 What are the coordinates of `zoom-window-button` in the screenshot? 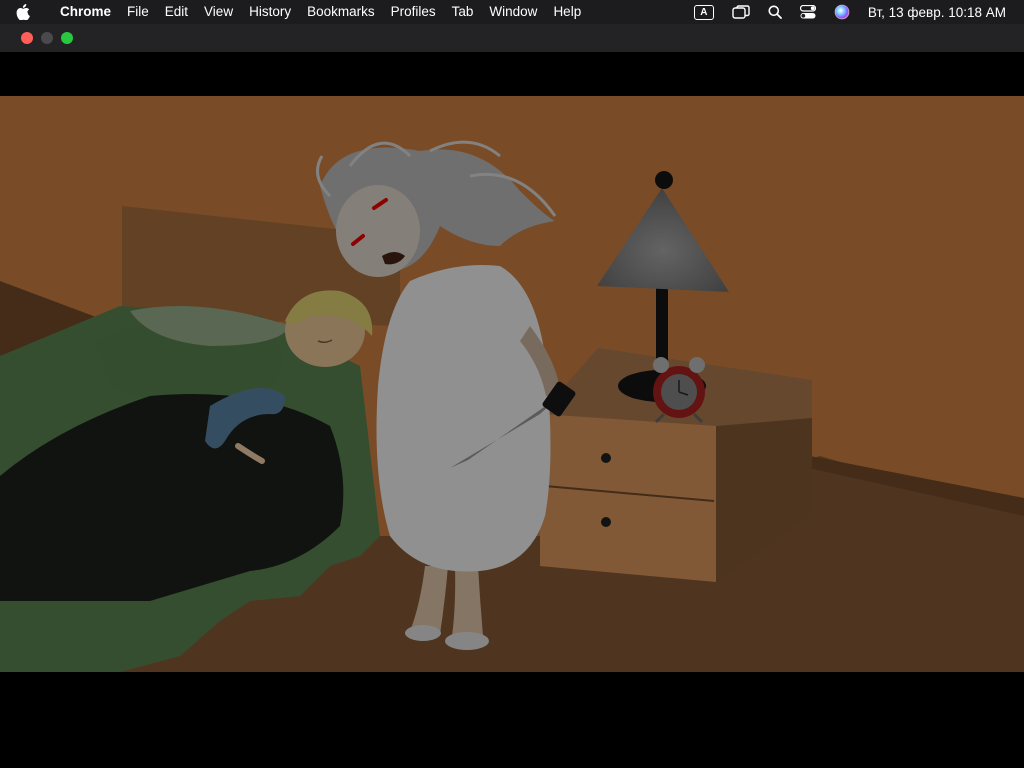 It's located at (67, 38).